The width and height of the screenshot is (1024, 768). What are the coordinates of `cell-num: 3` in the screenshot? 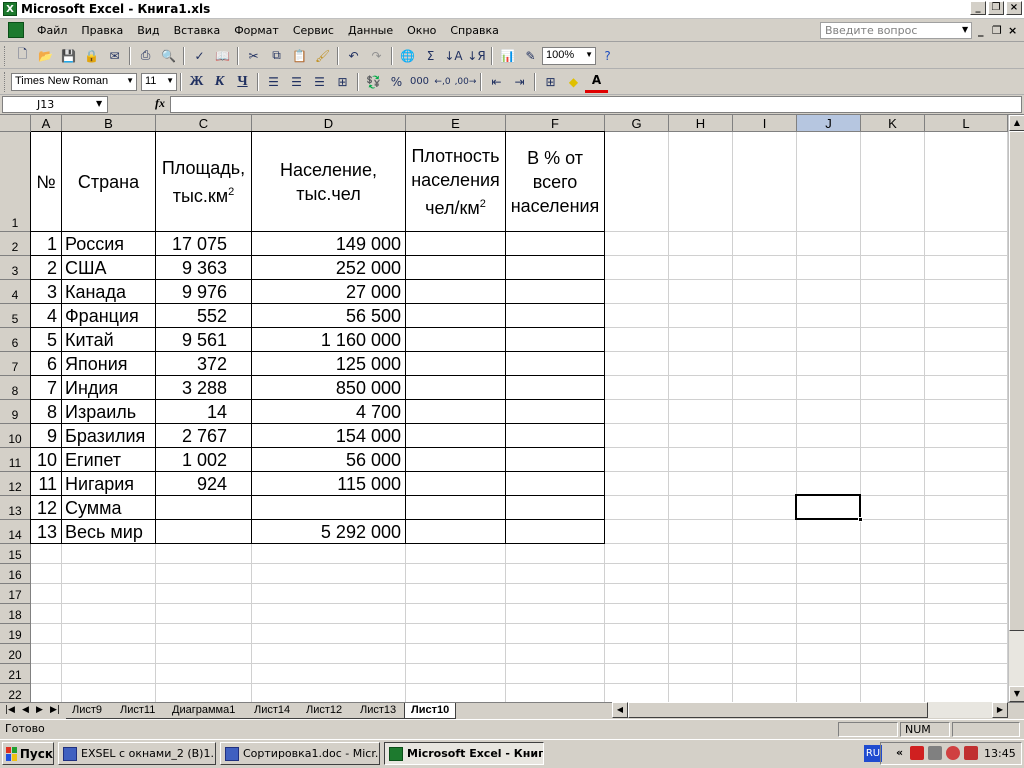 It's located at (46, 291).